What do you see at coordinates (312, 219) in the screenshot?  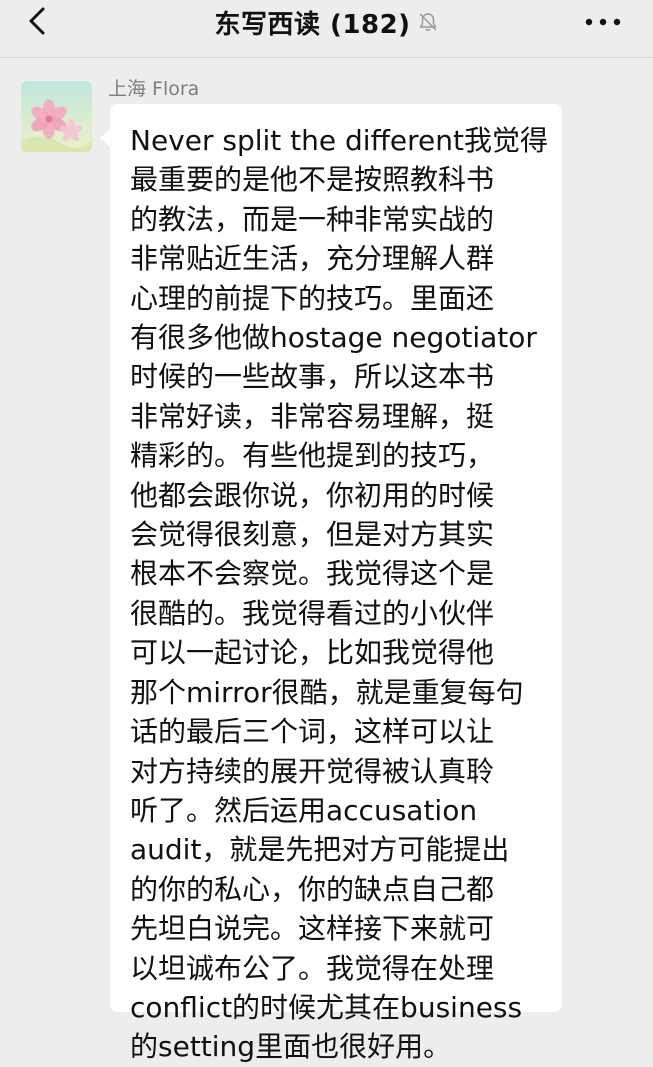 I see `message-line: 的教法，而是一种非常实战的` at bounding box center [312, 219].